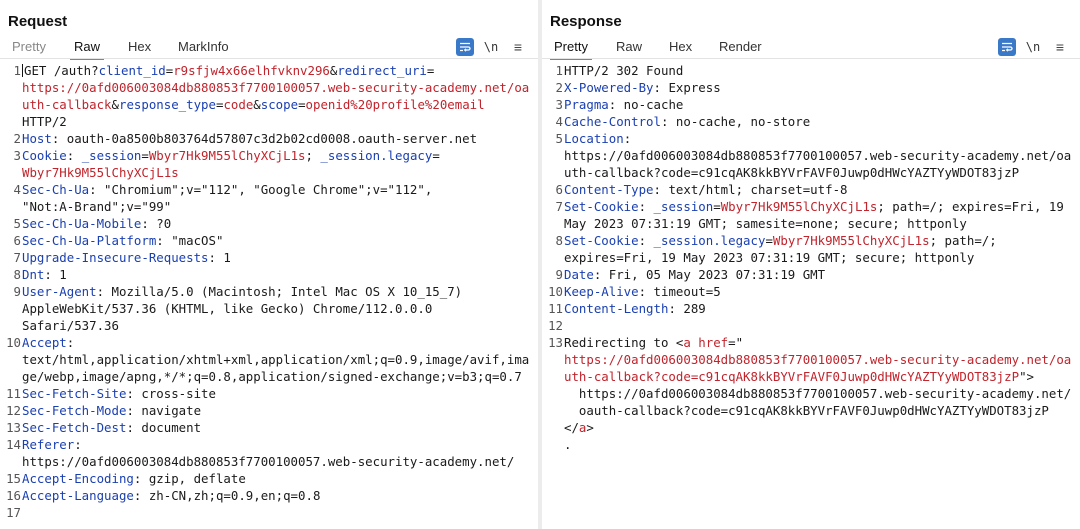 The image size is (1080, 529). What do you see at coordinates (29, 48) in the screenshot?
I see `request-tab-pretty: Pretty` at bounding box center [29, 48].